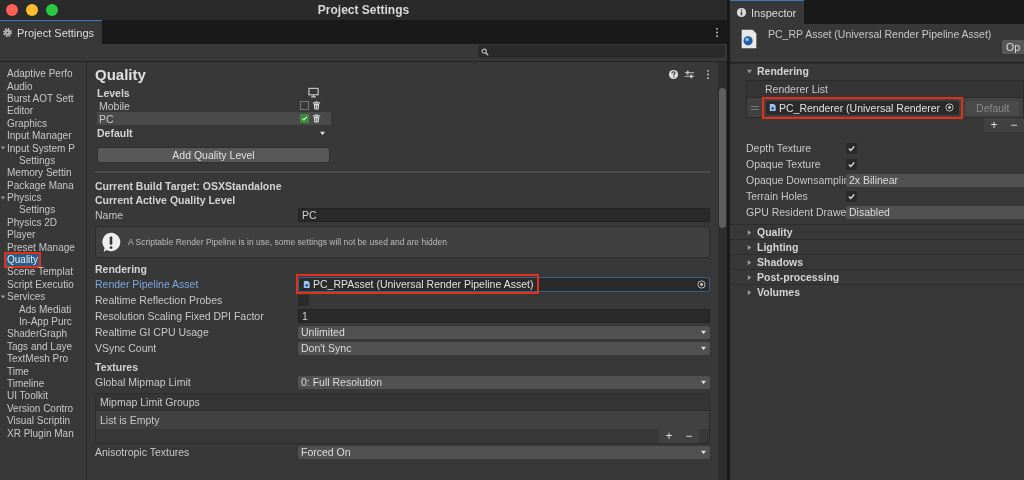  What do you see at coordinates (39, 421) in the screenshot?
I see `sidebar-item: Visual Scriptin` at bounding box center [39, 421].